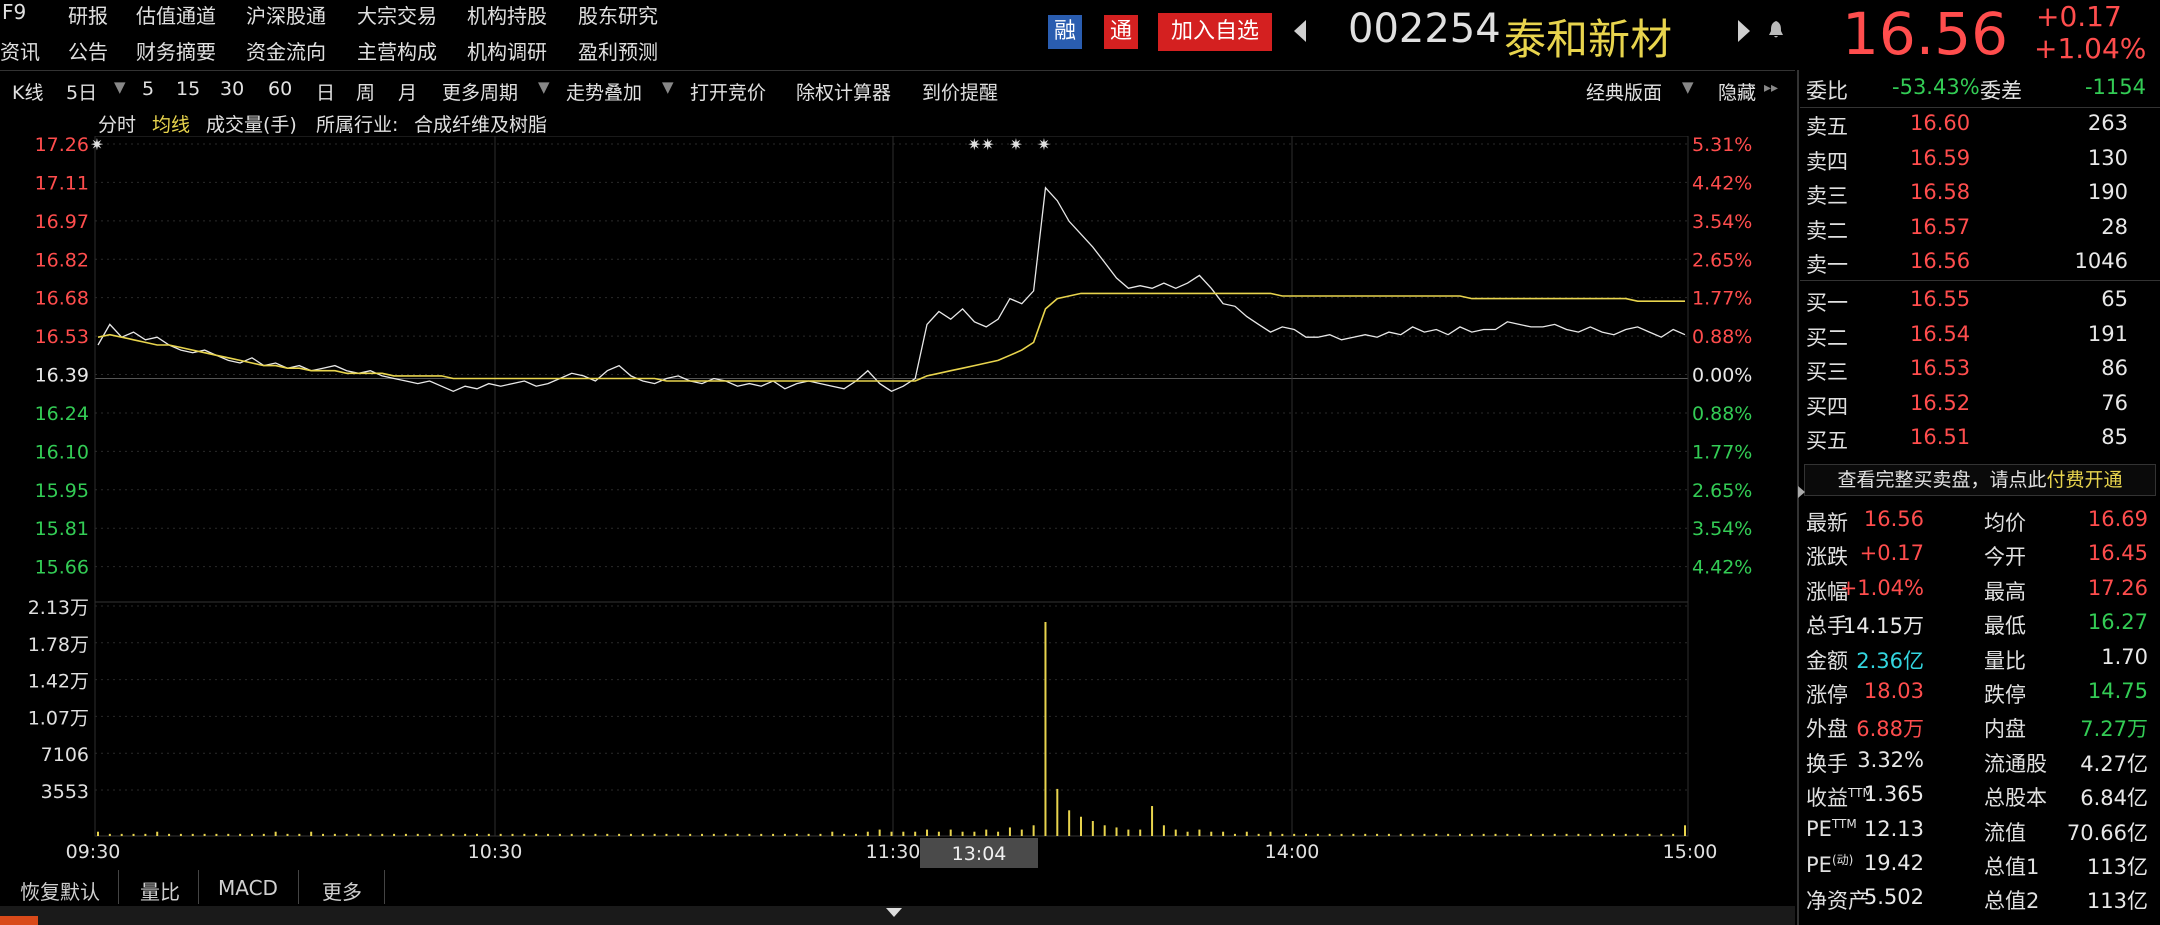 The height and width of the screenshot is (925, 2160). What do you see at coordinates (2079, 16) in the screenshot?
I see `price-change: +0.17` at bounding box center [2079, 16].